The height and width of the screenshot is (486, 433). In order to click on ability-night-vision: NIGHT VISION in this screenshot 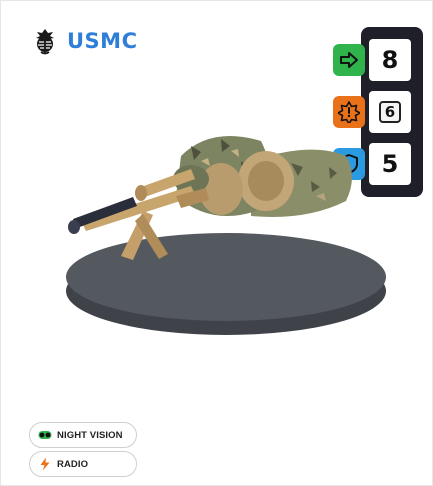, I will do `click(83, 435)`.